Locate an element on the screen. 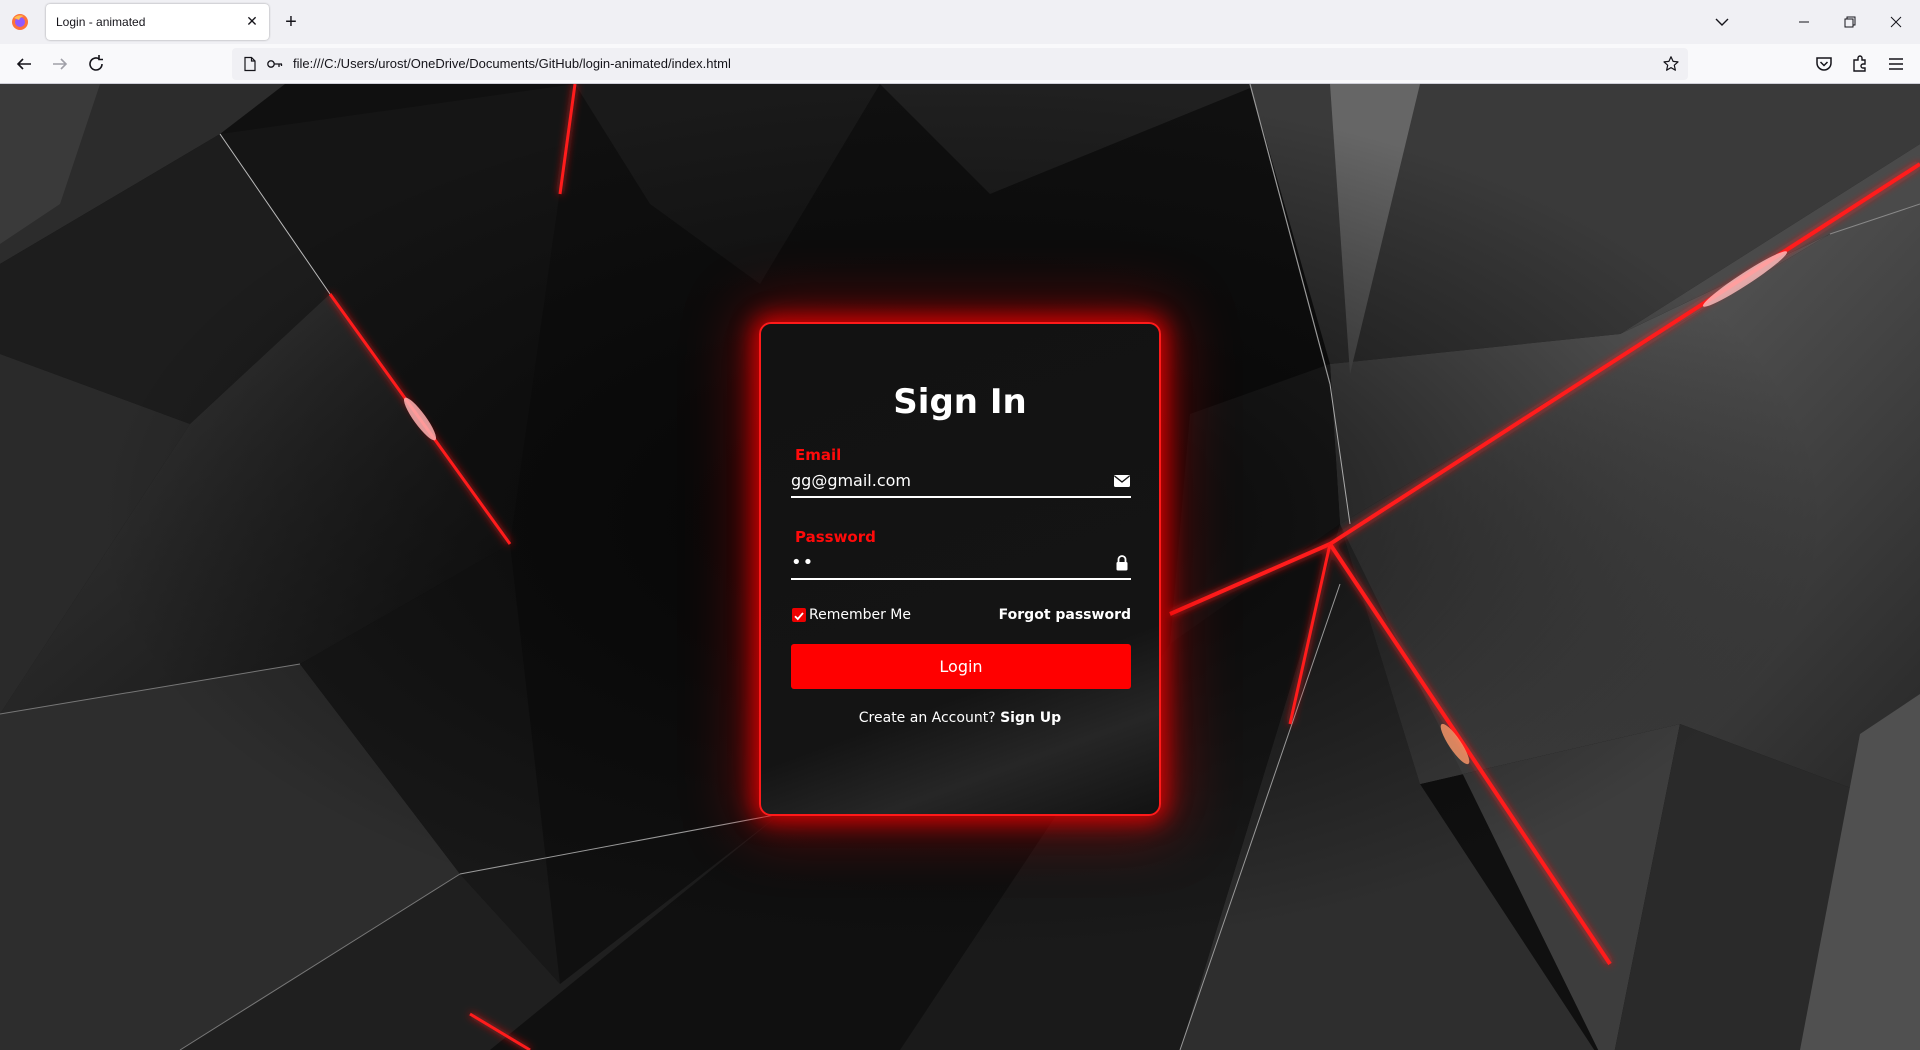 The width and height of the screenshot is (1920, 1050). tab-close-icon: ✕ is located at coordinates (252, 22).